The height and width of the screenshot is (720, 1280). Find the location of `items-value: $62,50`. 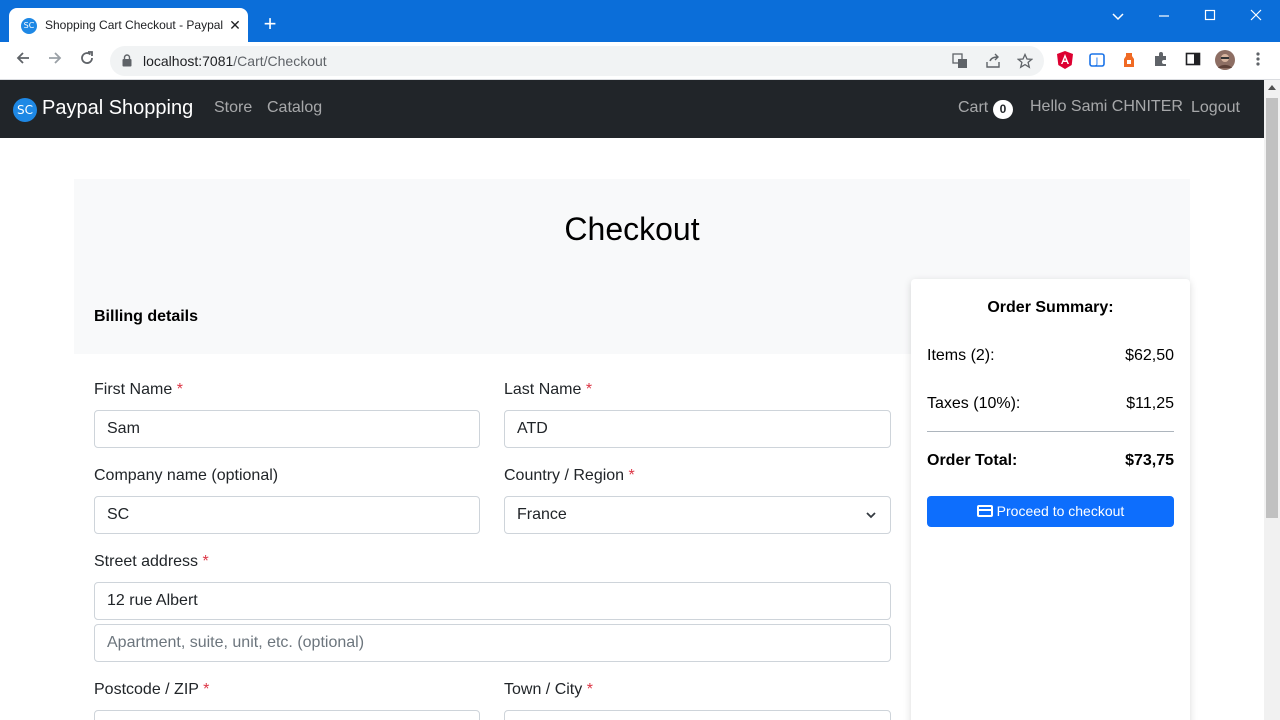

items-value: $62,50 is located at coordinates (1149, 355).